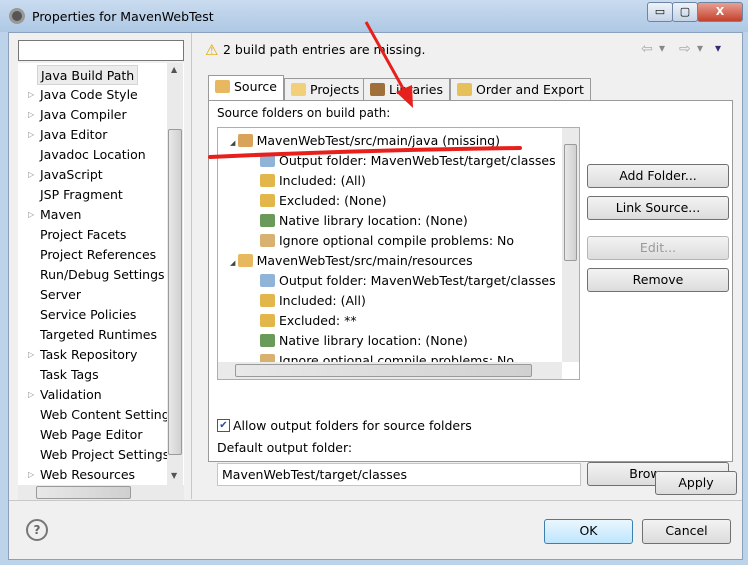  I want to click on source-icon, so click(222, 86).